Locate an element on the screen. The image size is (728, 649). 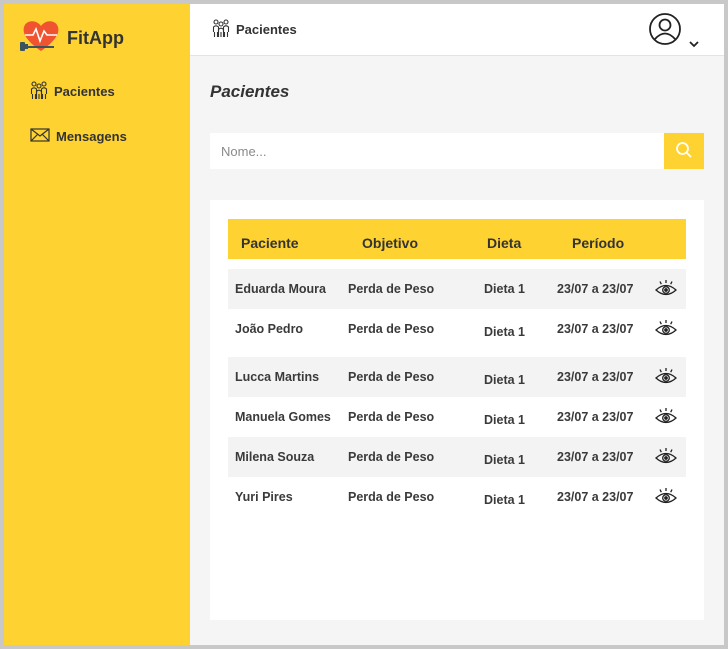
search-button is located at coordinates (684, 151).